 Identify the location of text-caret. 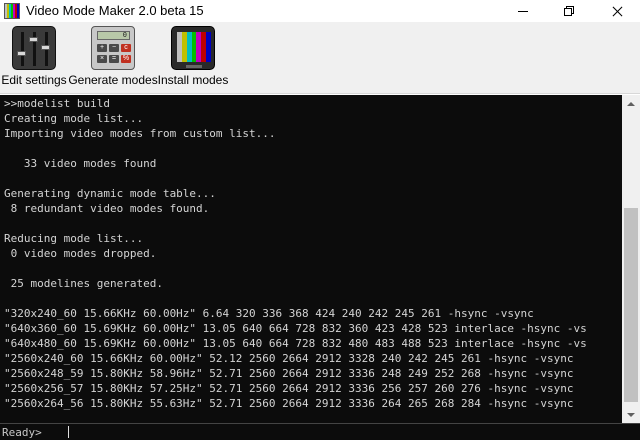
(68, 432).